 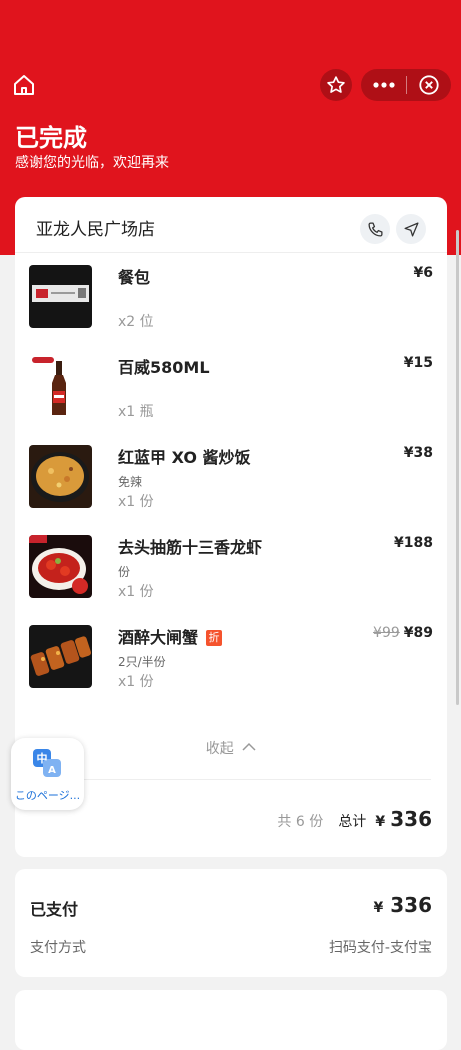 What do you see at coordinates (51, 138) in the screenshot?
I see `order-status-title: 已完成` at bounding box center [51, 138].